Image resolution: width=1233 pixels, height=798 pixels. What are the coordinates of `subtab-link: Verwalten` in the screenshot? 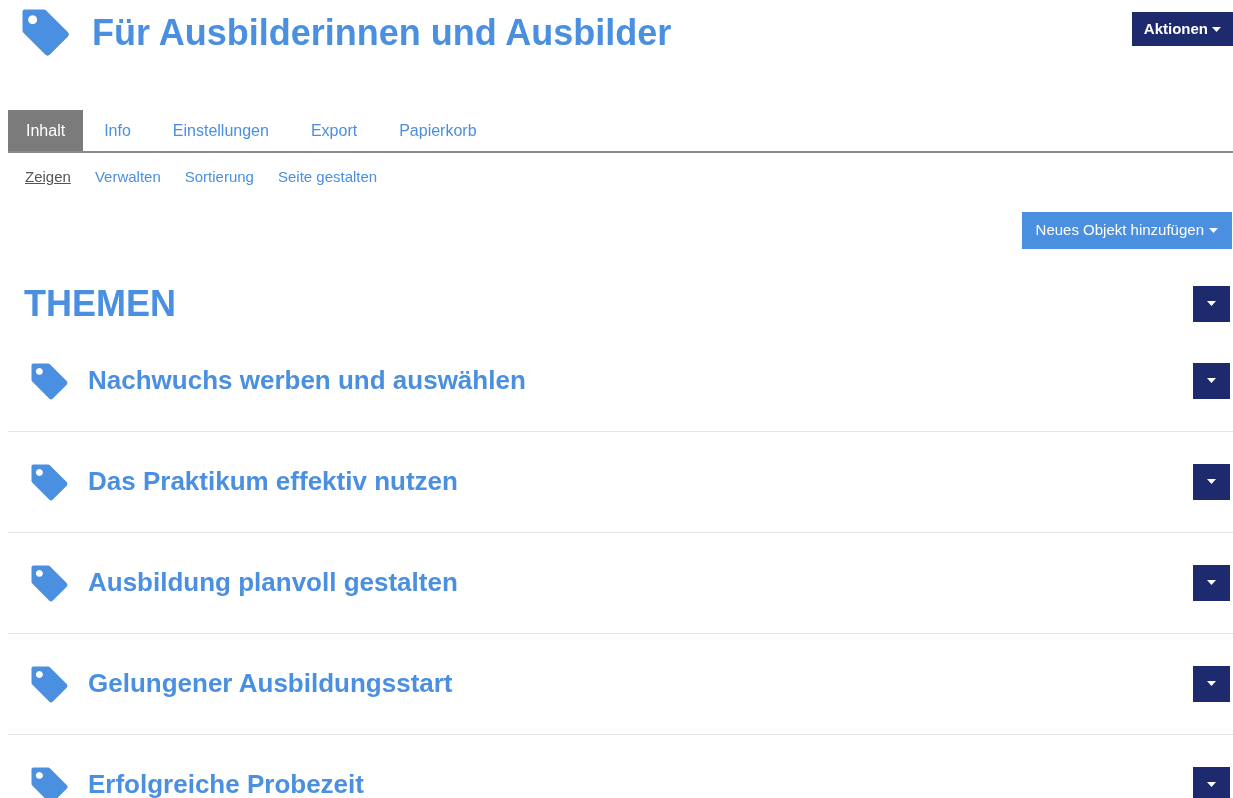 It's located at (127, 177).